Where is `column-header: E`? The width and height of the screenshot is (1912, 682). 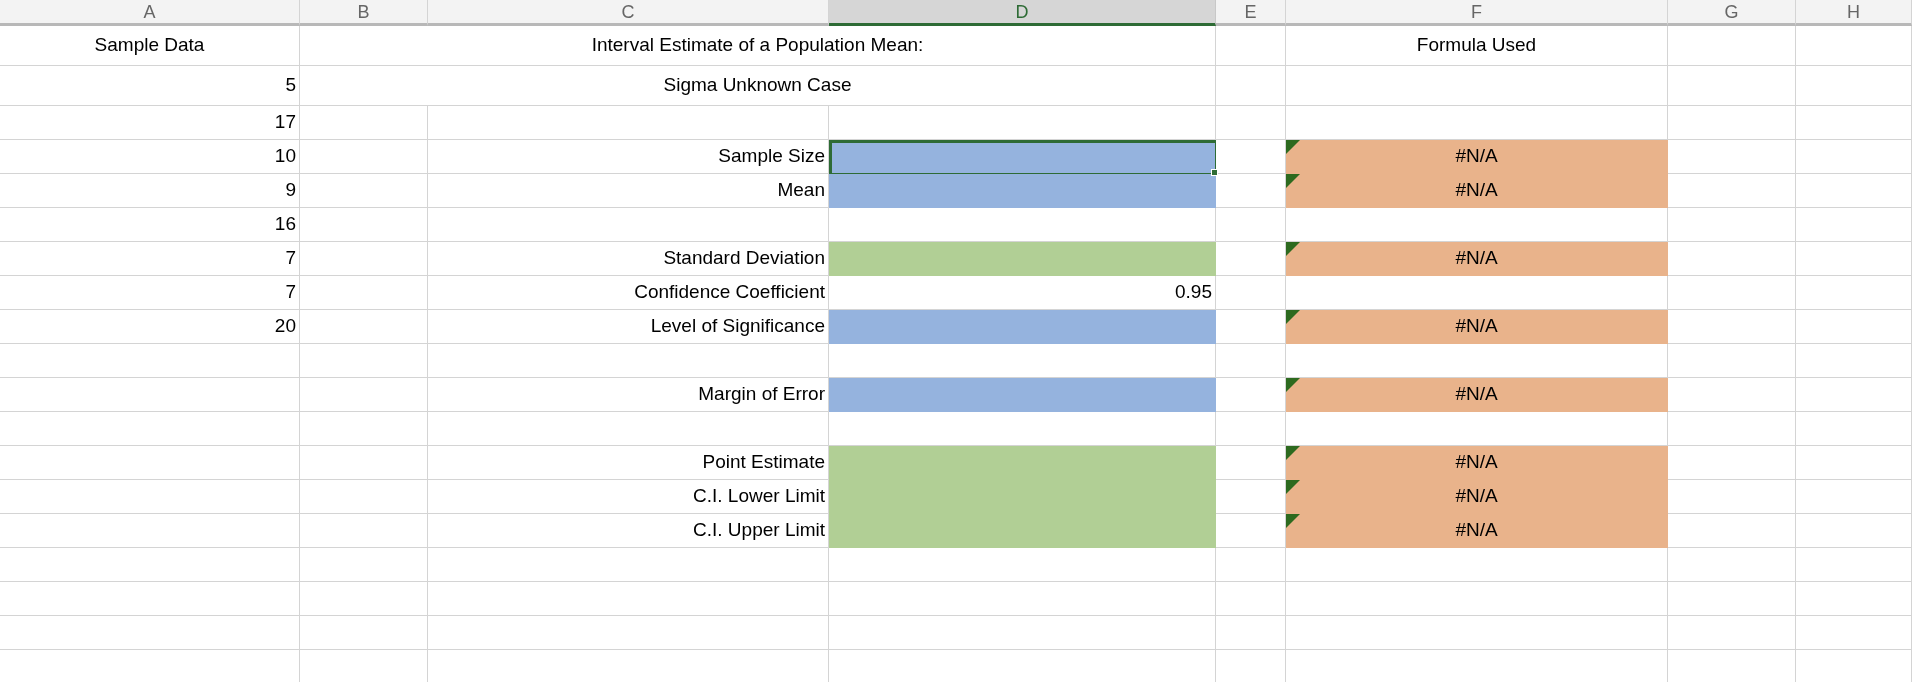 column-header: E is located at coordinates (1251, 13).